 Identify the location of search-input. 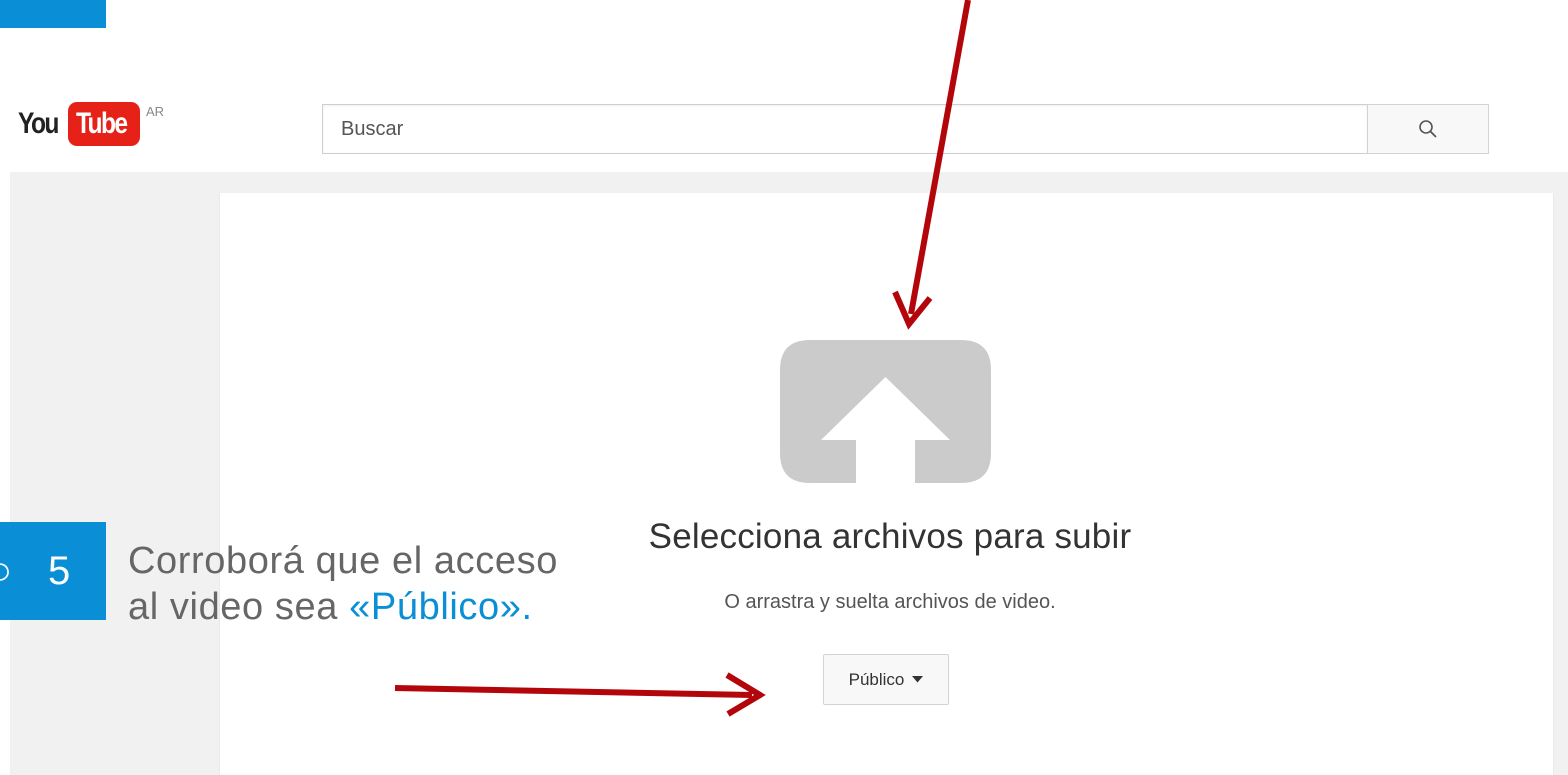
(845, 129).